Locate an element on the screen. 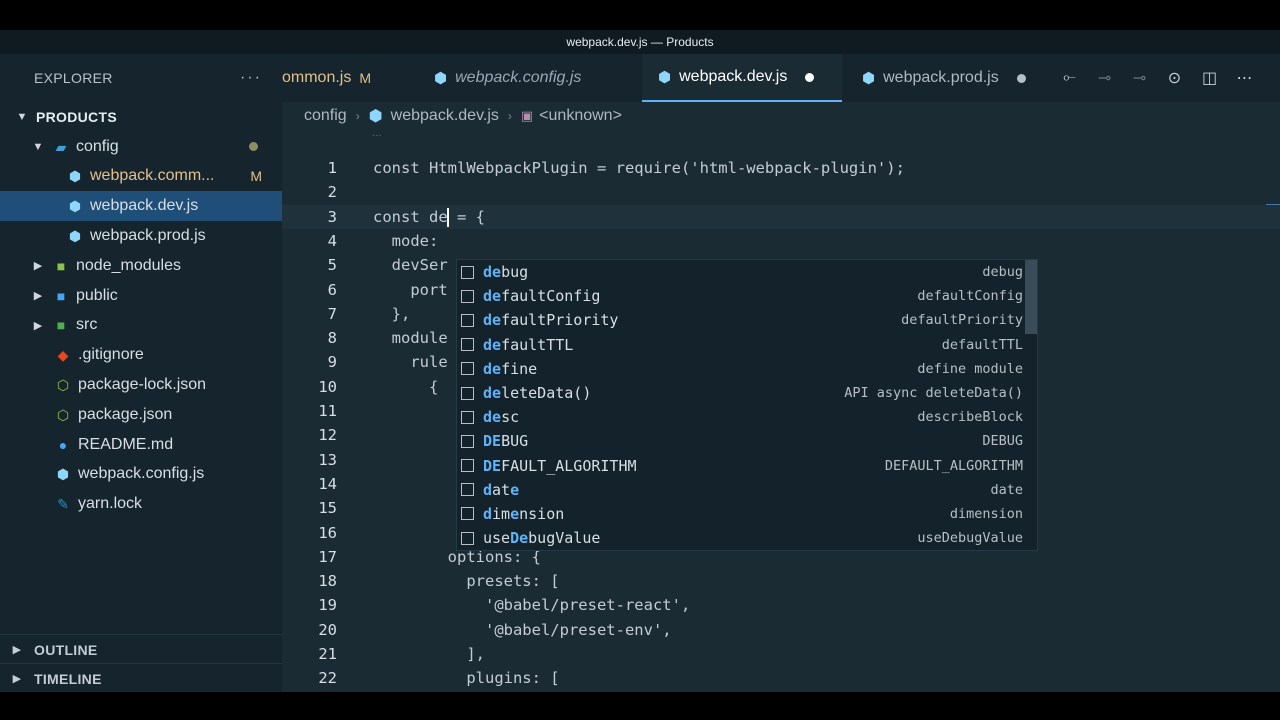 Image resolution: width=1280 pixels, height=720 pixels. git-compare-icon: ⟜ is located at coordinates (1069, 78).